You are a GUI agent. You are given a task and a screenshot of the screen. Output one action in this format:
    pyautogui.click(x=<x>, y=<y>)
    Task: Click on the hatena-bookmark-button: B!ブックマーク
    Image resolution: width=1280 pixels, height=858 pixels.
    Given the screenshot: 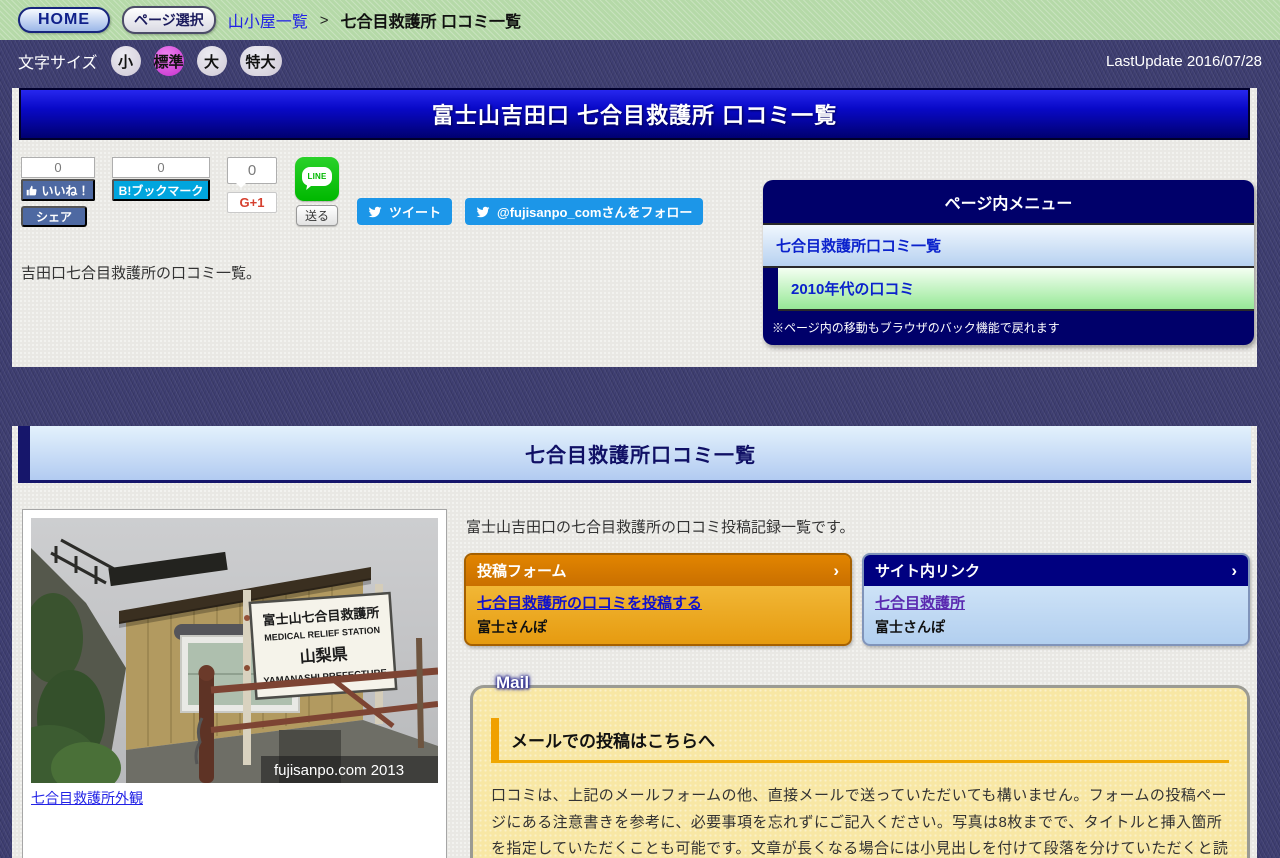 What is the action you would take?
    pyautogui.click(x=161, y=190)
    